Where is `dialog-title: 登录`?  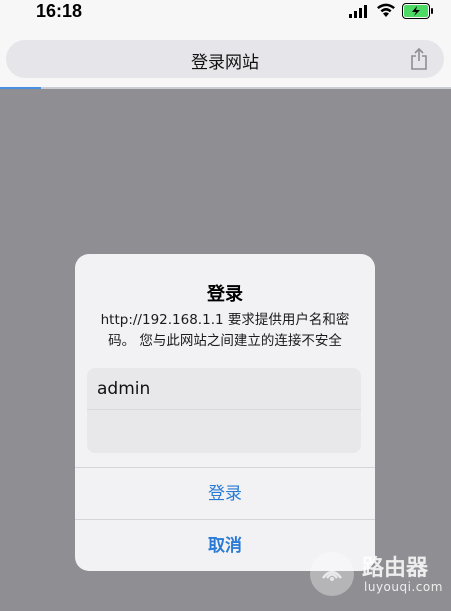 dialog-title: 登录 is located at coordinates (225, 294).